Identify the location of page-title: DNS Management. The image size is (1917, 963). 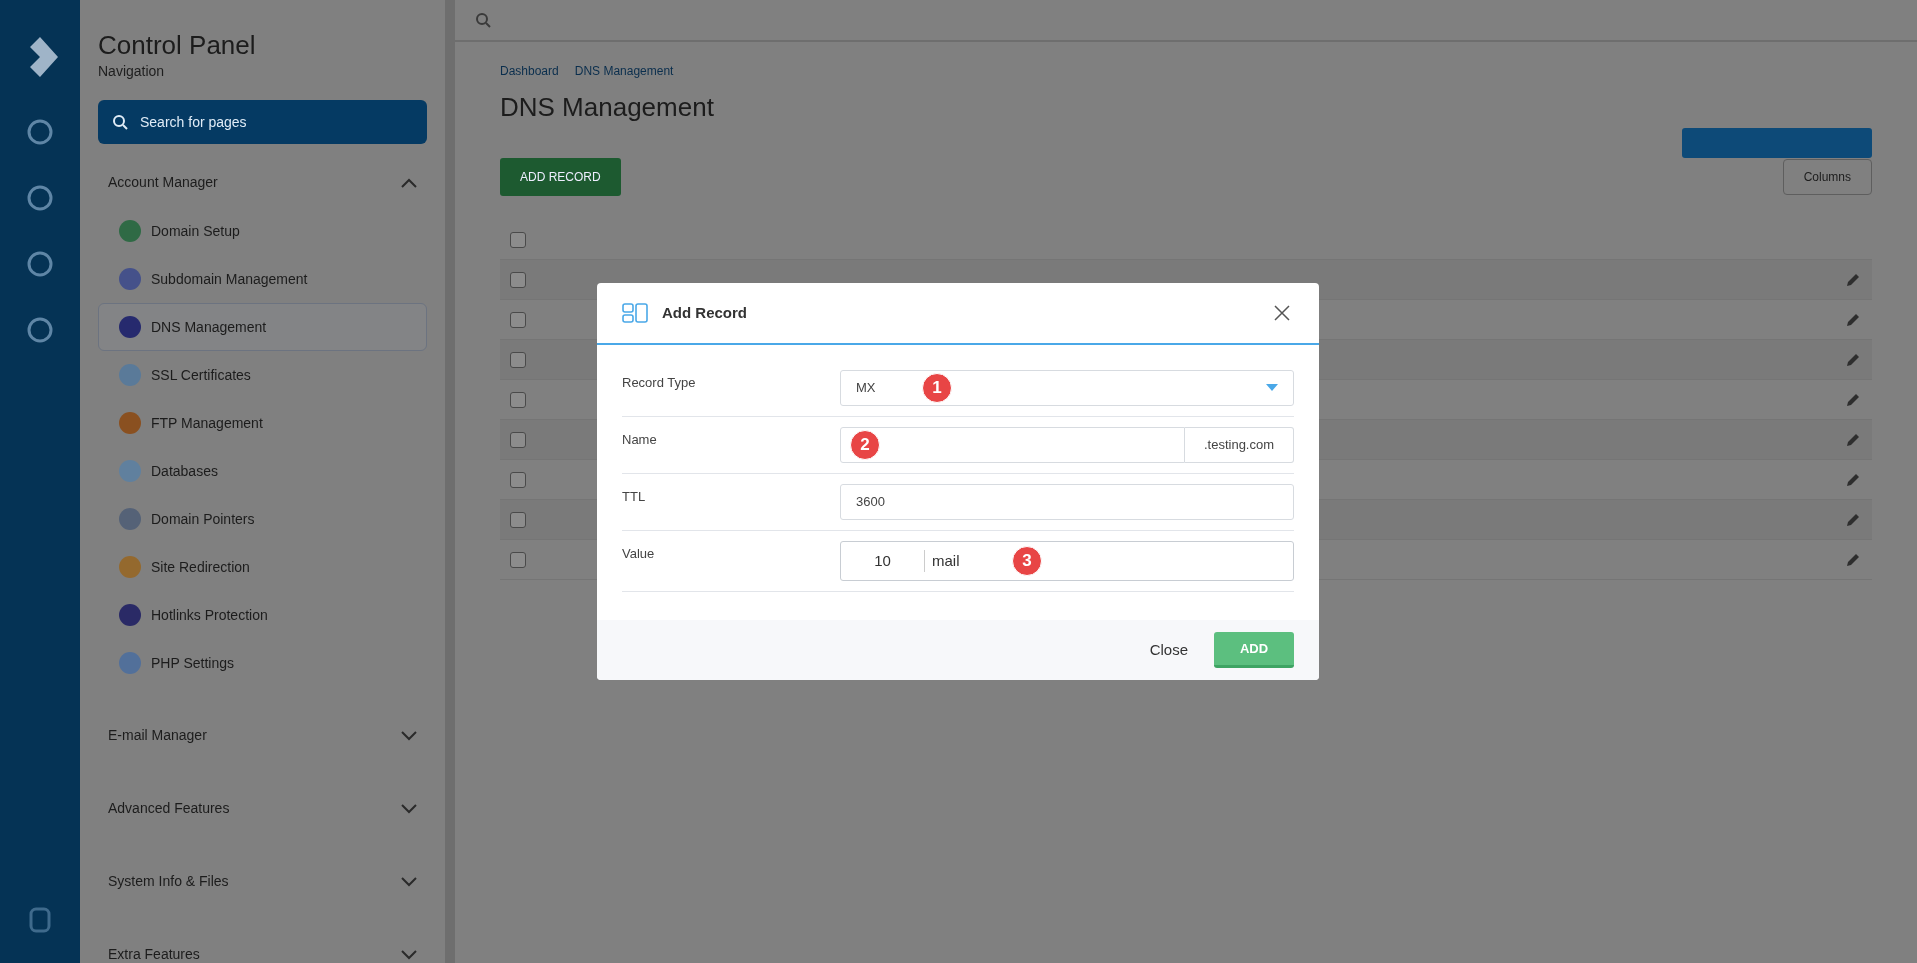
(607, 107).